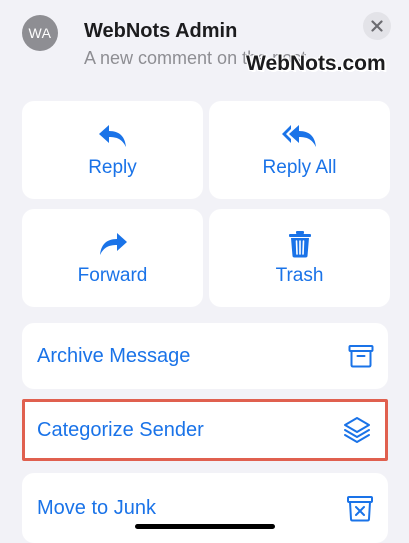  I want to click on trash-button: Trash, so click(299, 258).